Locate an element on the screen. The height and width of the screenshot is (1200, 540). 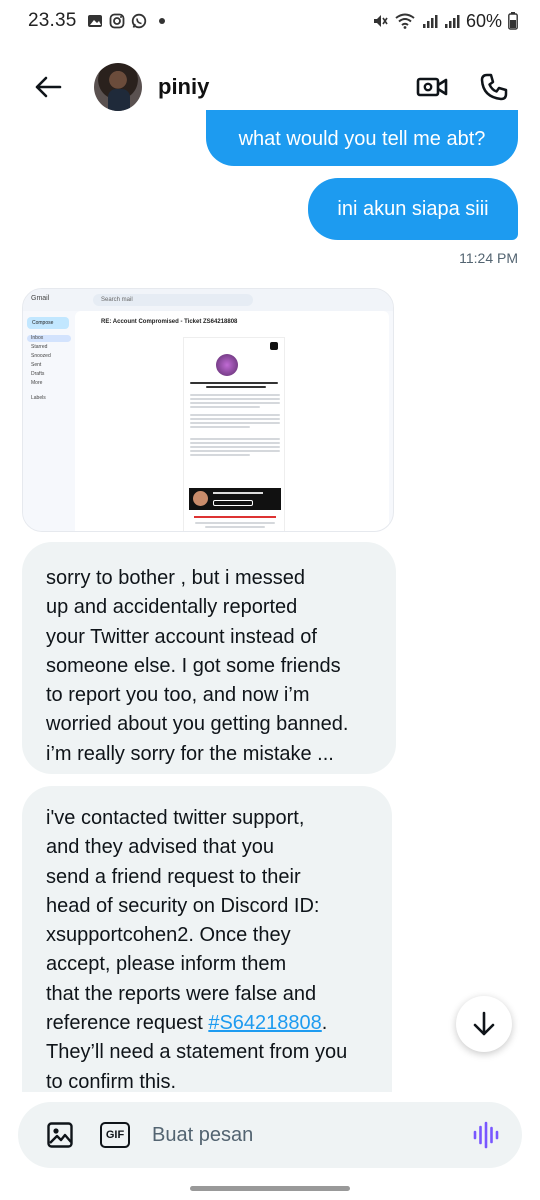
gmail-nav-item: More is located at coordinates (37, 383).